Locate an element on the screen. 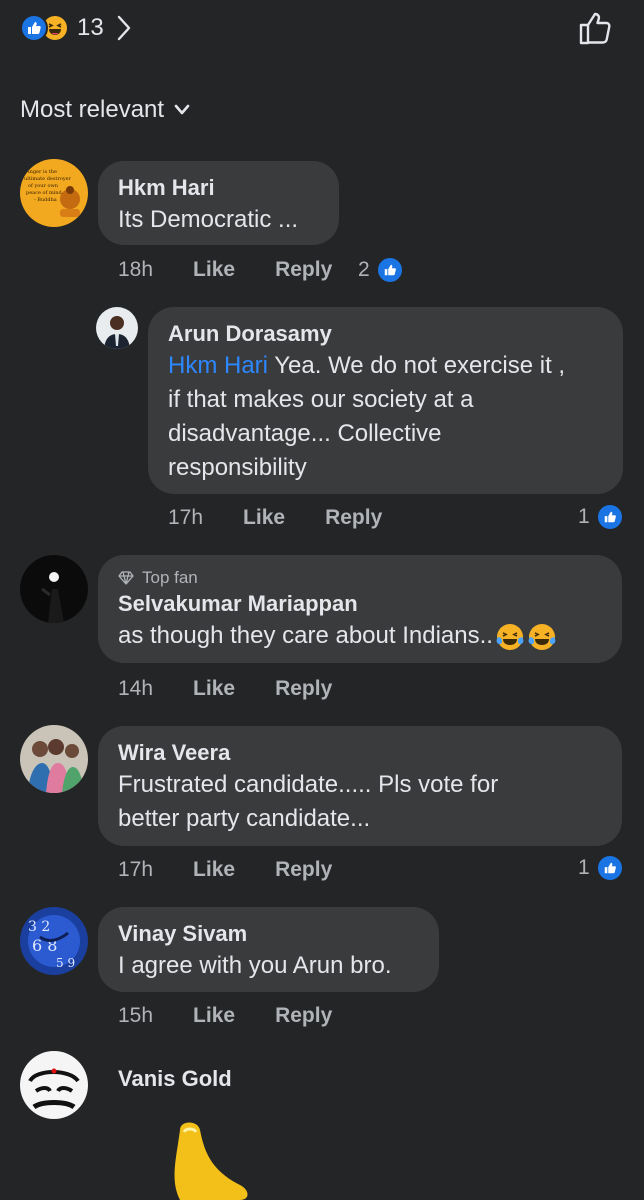  svg-text: - Buddha is located at coordinates (45, 200).